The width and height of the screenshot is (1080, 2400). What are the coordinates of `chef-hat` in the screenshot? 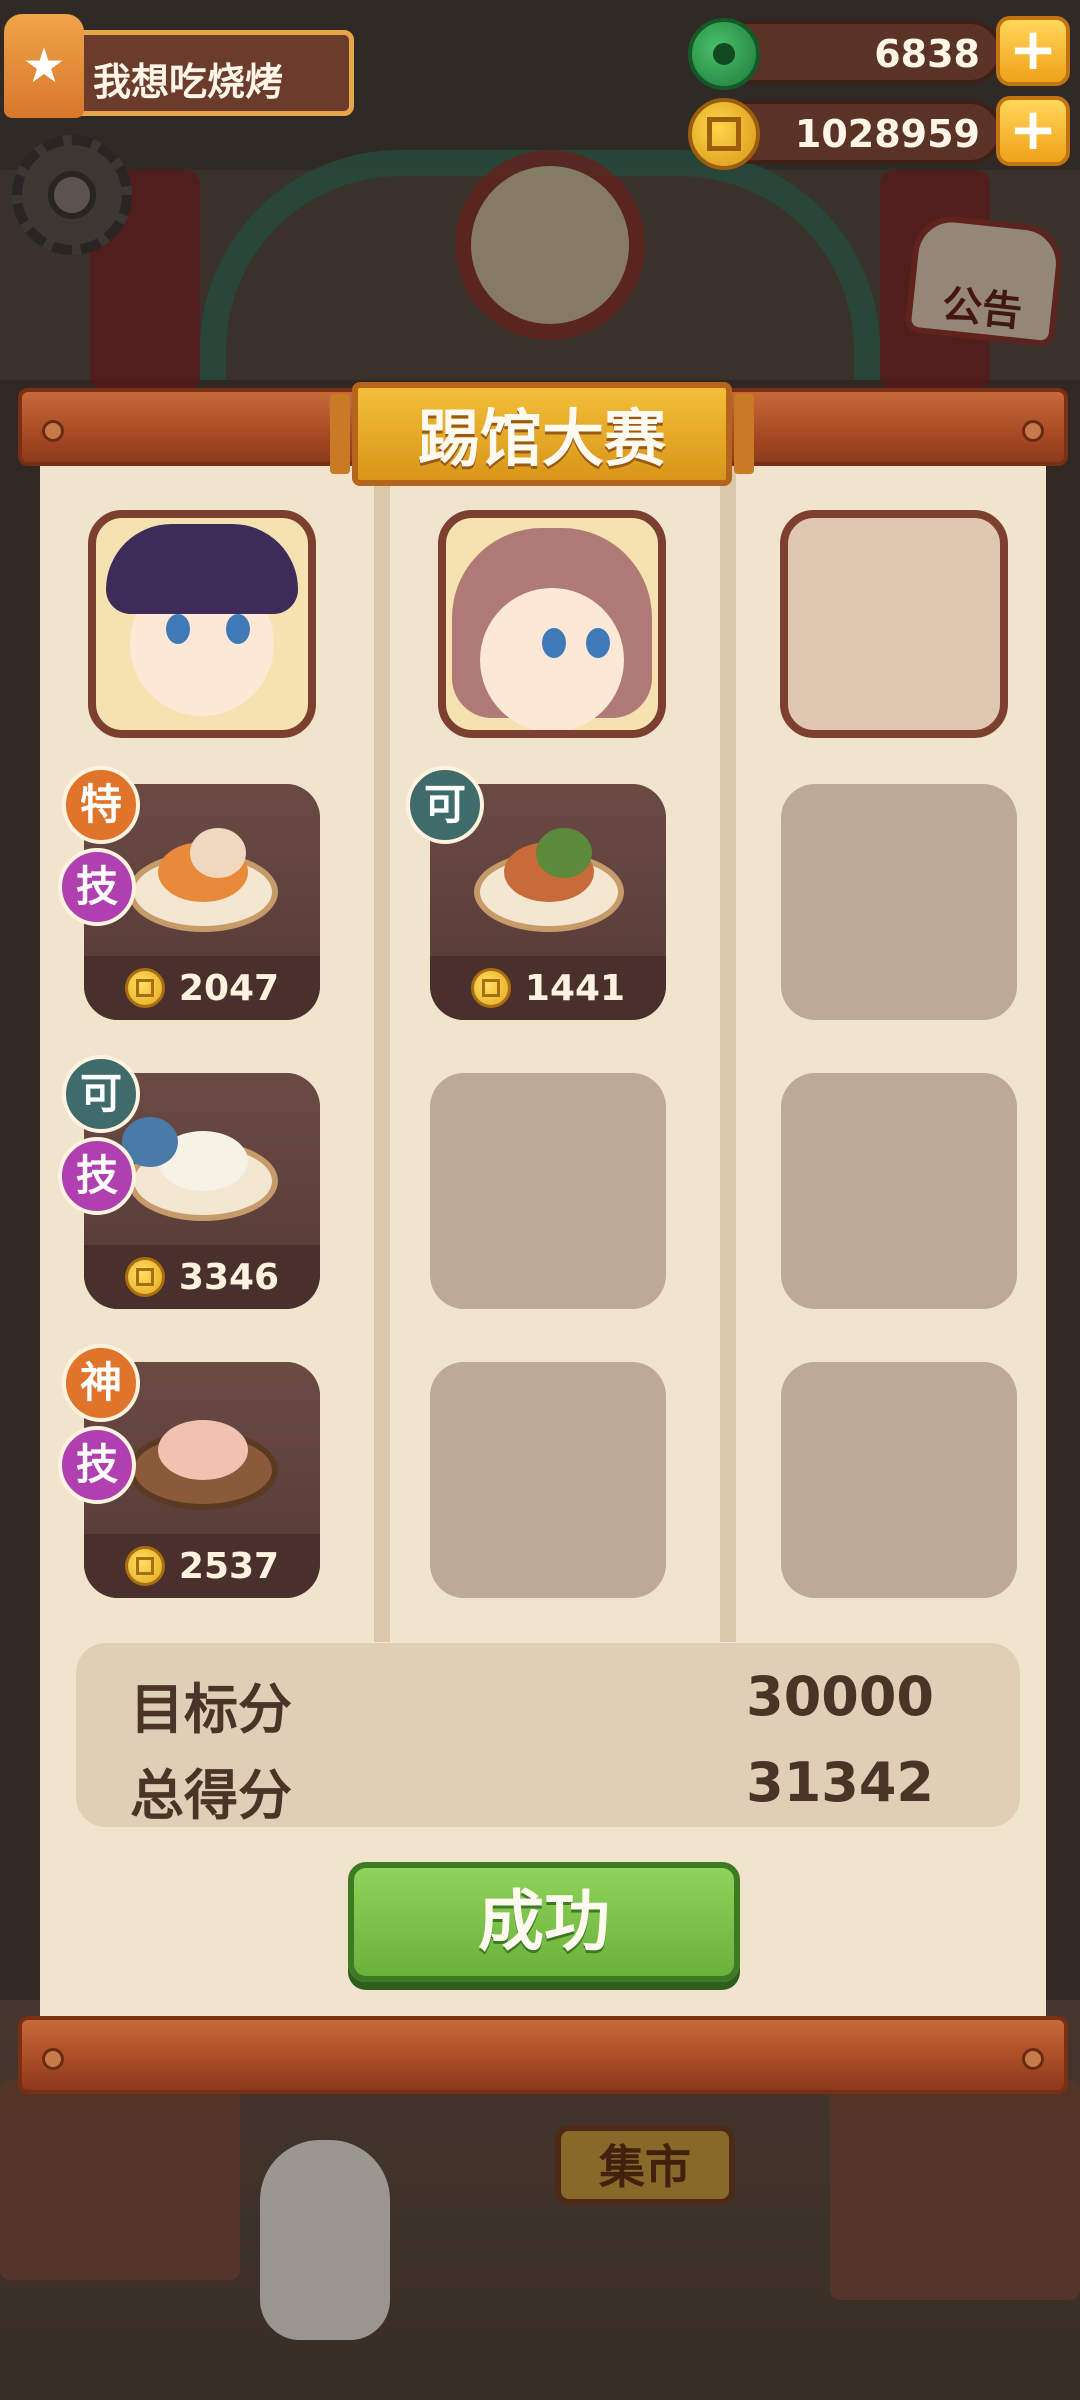 It's located at (202, 569).